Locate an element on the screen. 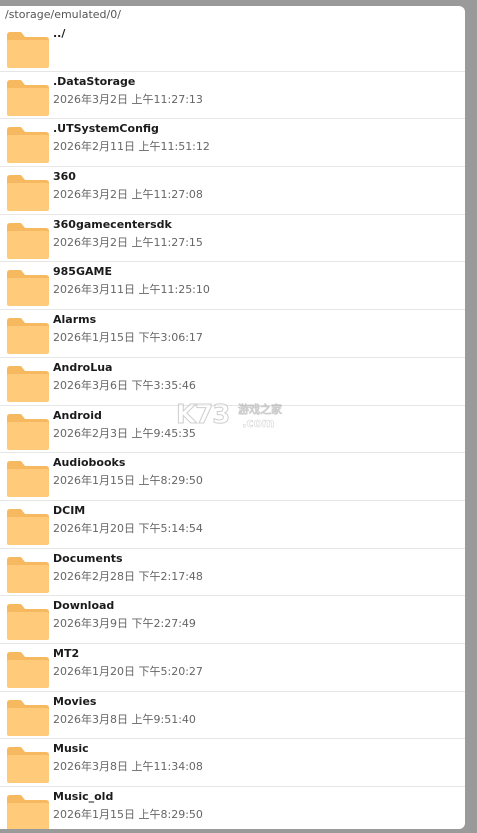 Image resolution: width=477 pixels, height=833 pixels. file-name: 360gamecentersdk is located at coordinates (112, 224).